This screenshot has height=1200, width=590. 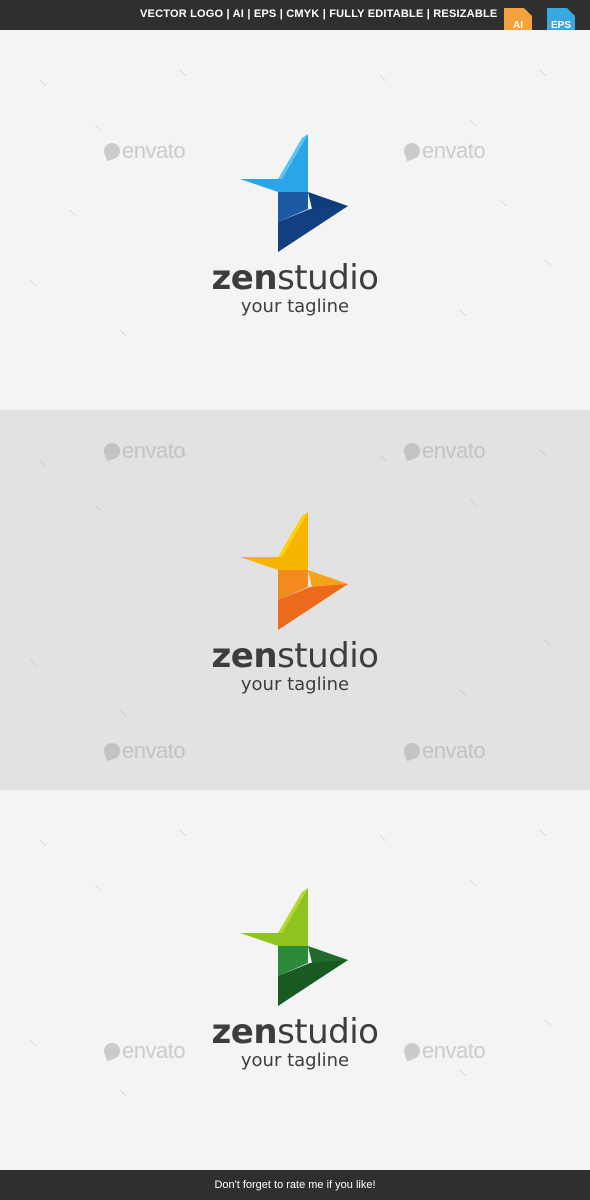 What do you see at coordinates (560, 25) in the screenshot?
I see `eps-file-label: EPS` at bounding box center [560, 25].